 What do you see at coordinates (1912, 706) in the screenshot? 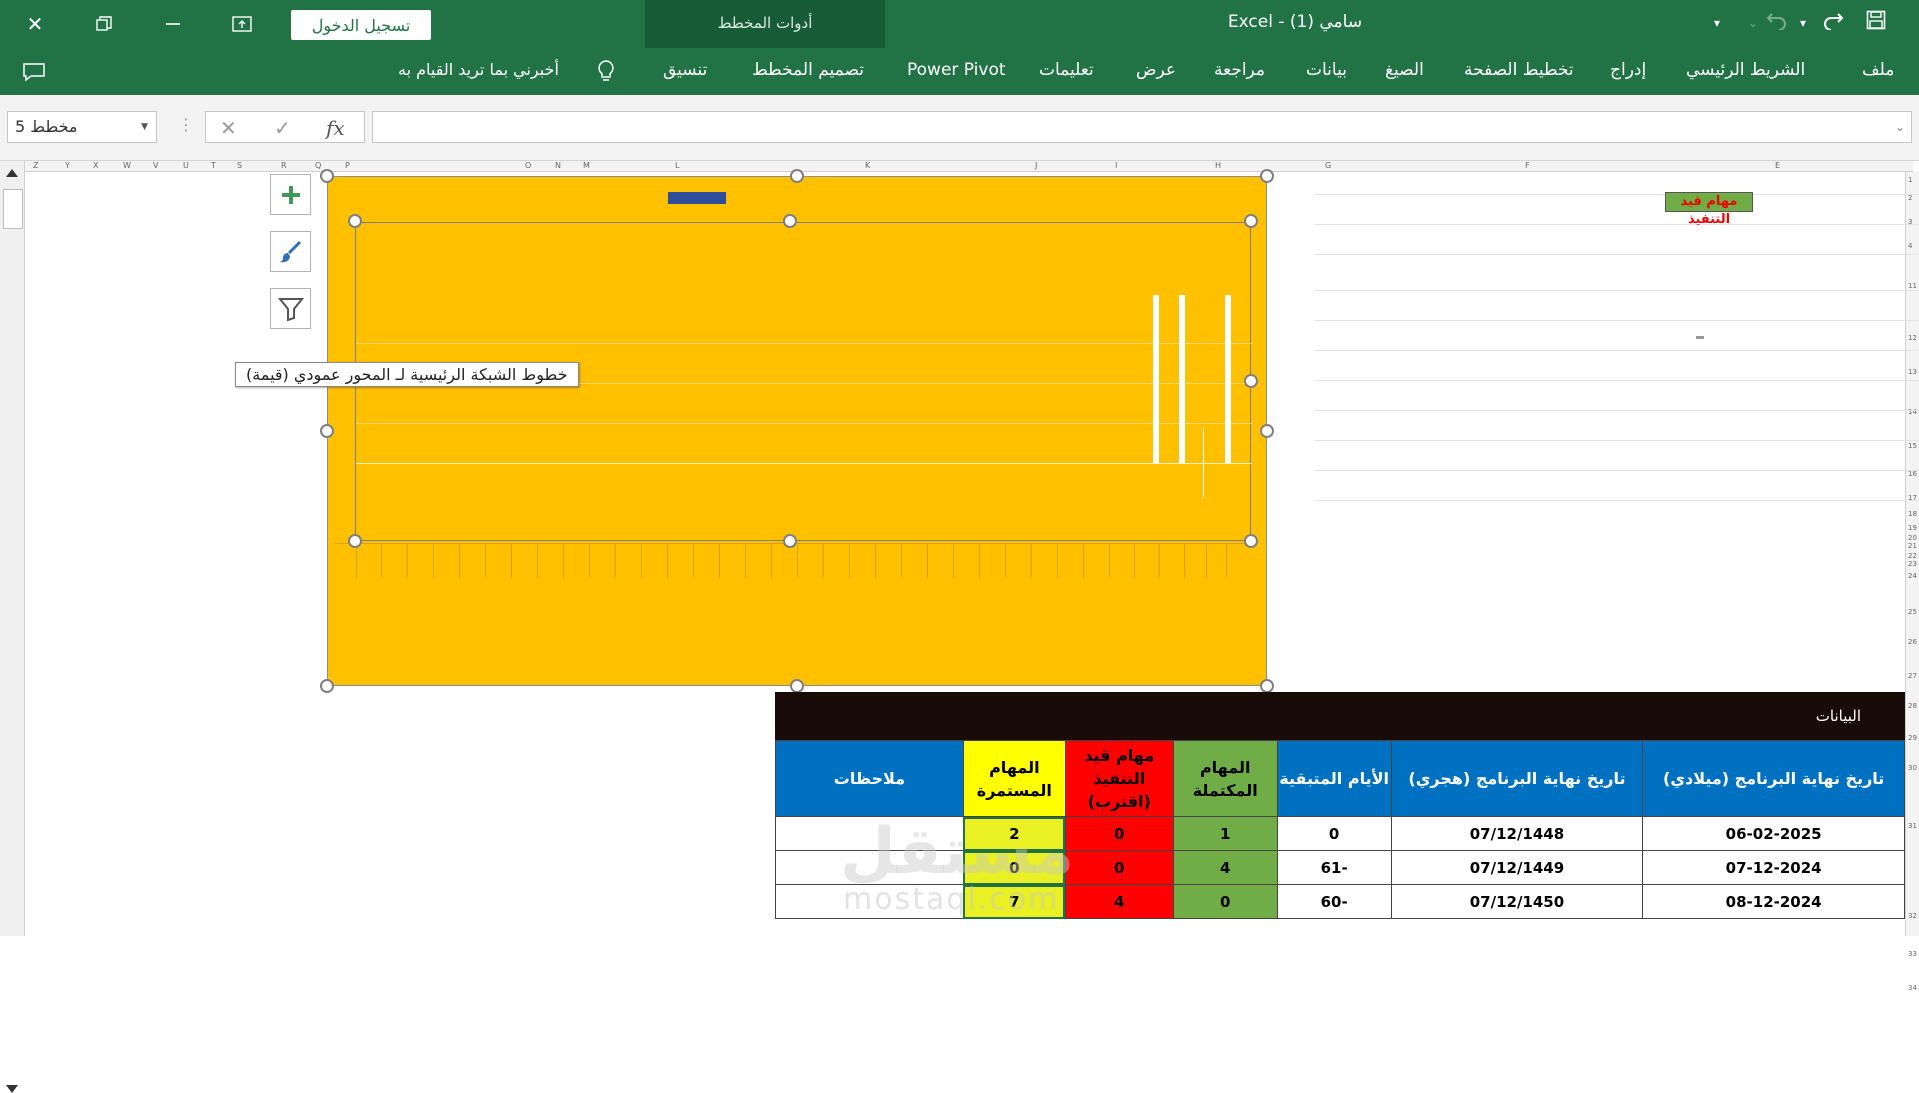
I see `row-header: 28` at bounding box center [1912, 706].